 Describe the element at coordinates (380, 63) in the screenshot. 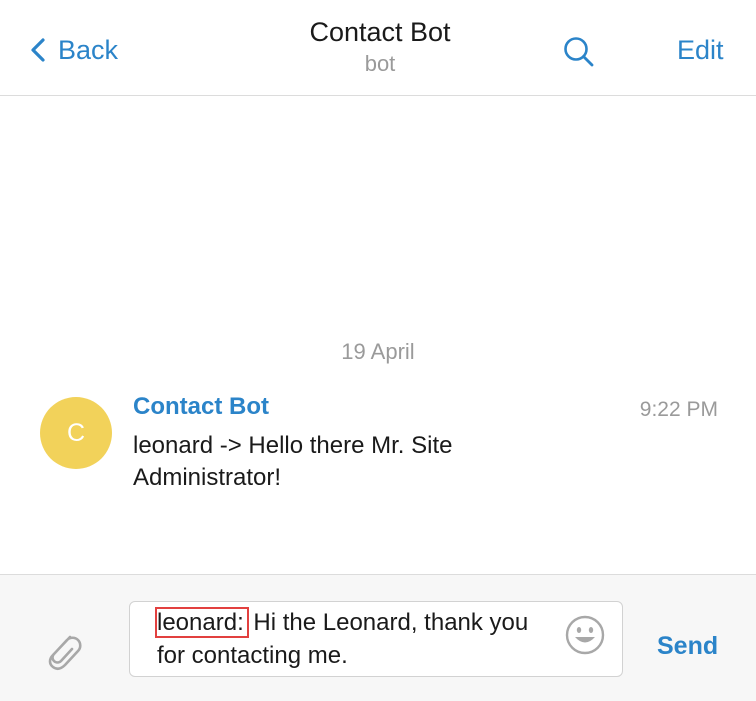

I see `chat-subtitle: bot` at that location.